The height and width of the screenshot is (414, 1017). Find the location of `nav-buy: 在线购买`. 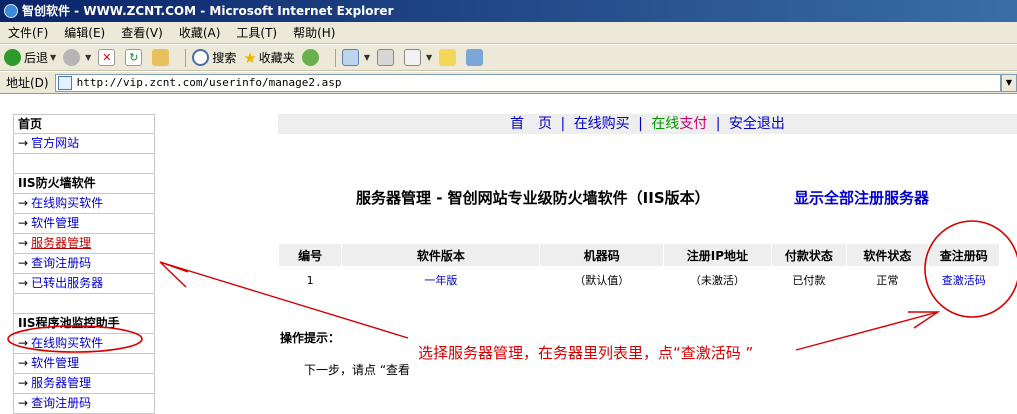

nav-buy: 在线购买 is located at coordinates (602, 124).